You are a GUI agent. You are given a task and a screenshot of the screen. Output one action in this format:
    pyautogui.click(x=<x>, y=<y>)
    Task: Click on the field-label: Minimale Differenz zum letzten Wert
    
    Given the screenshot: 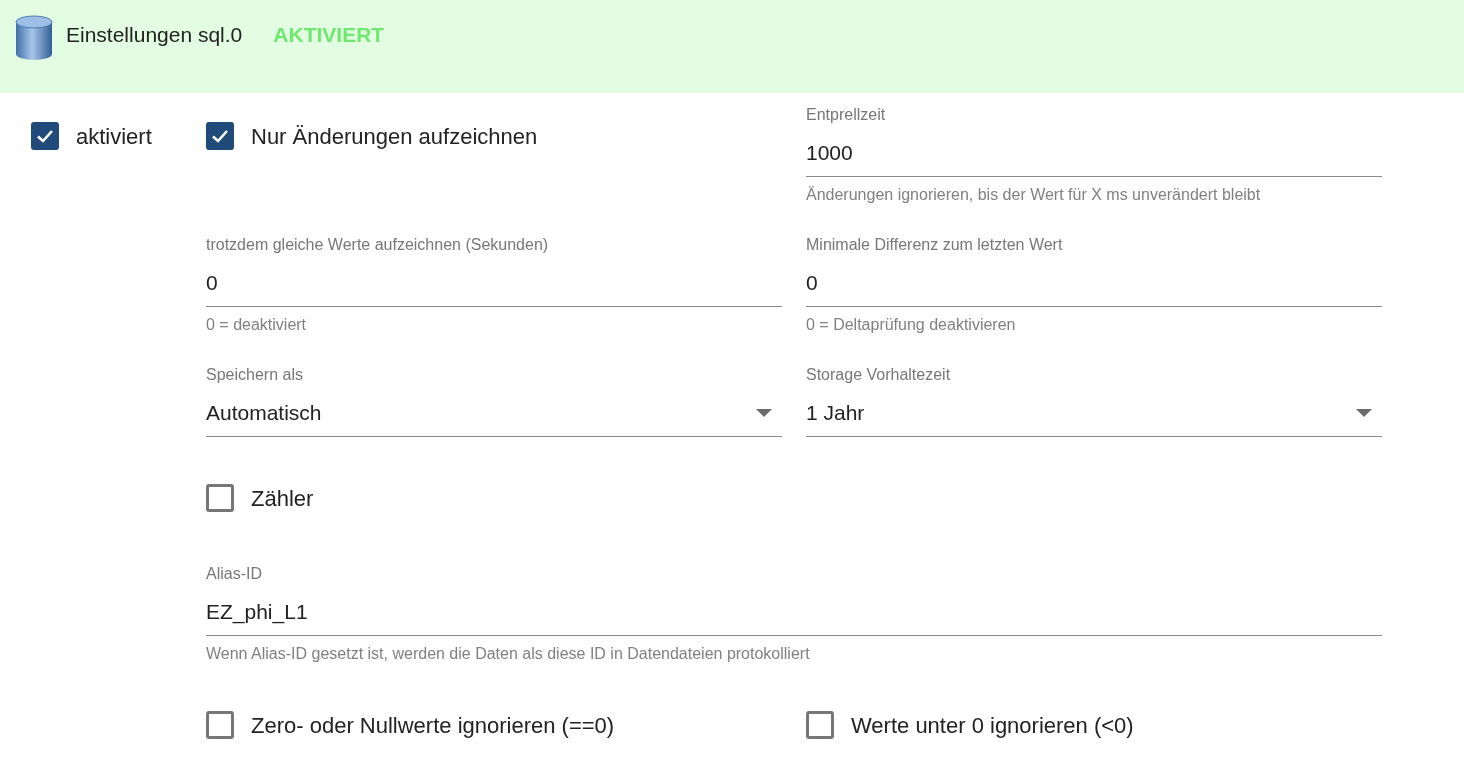 What is the action you would take?
    pyautogui.click(x=934, y=245)
    